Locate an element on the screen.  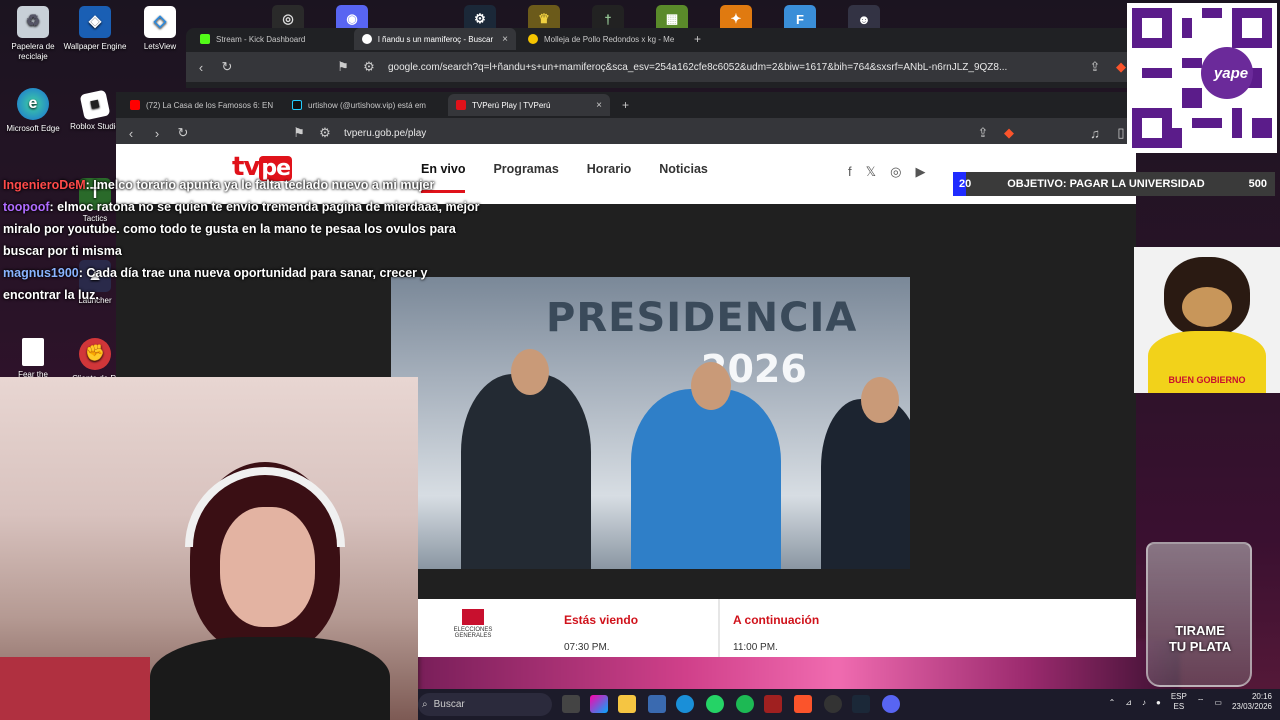
taskbar-search: ⌕ Buscar is located at coordinates (485, 704).